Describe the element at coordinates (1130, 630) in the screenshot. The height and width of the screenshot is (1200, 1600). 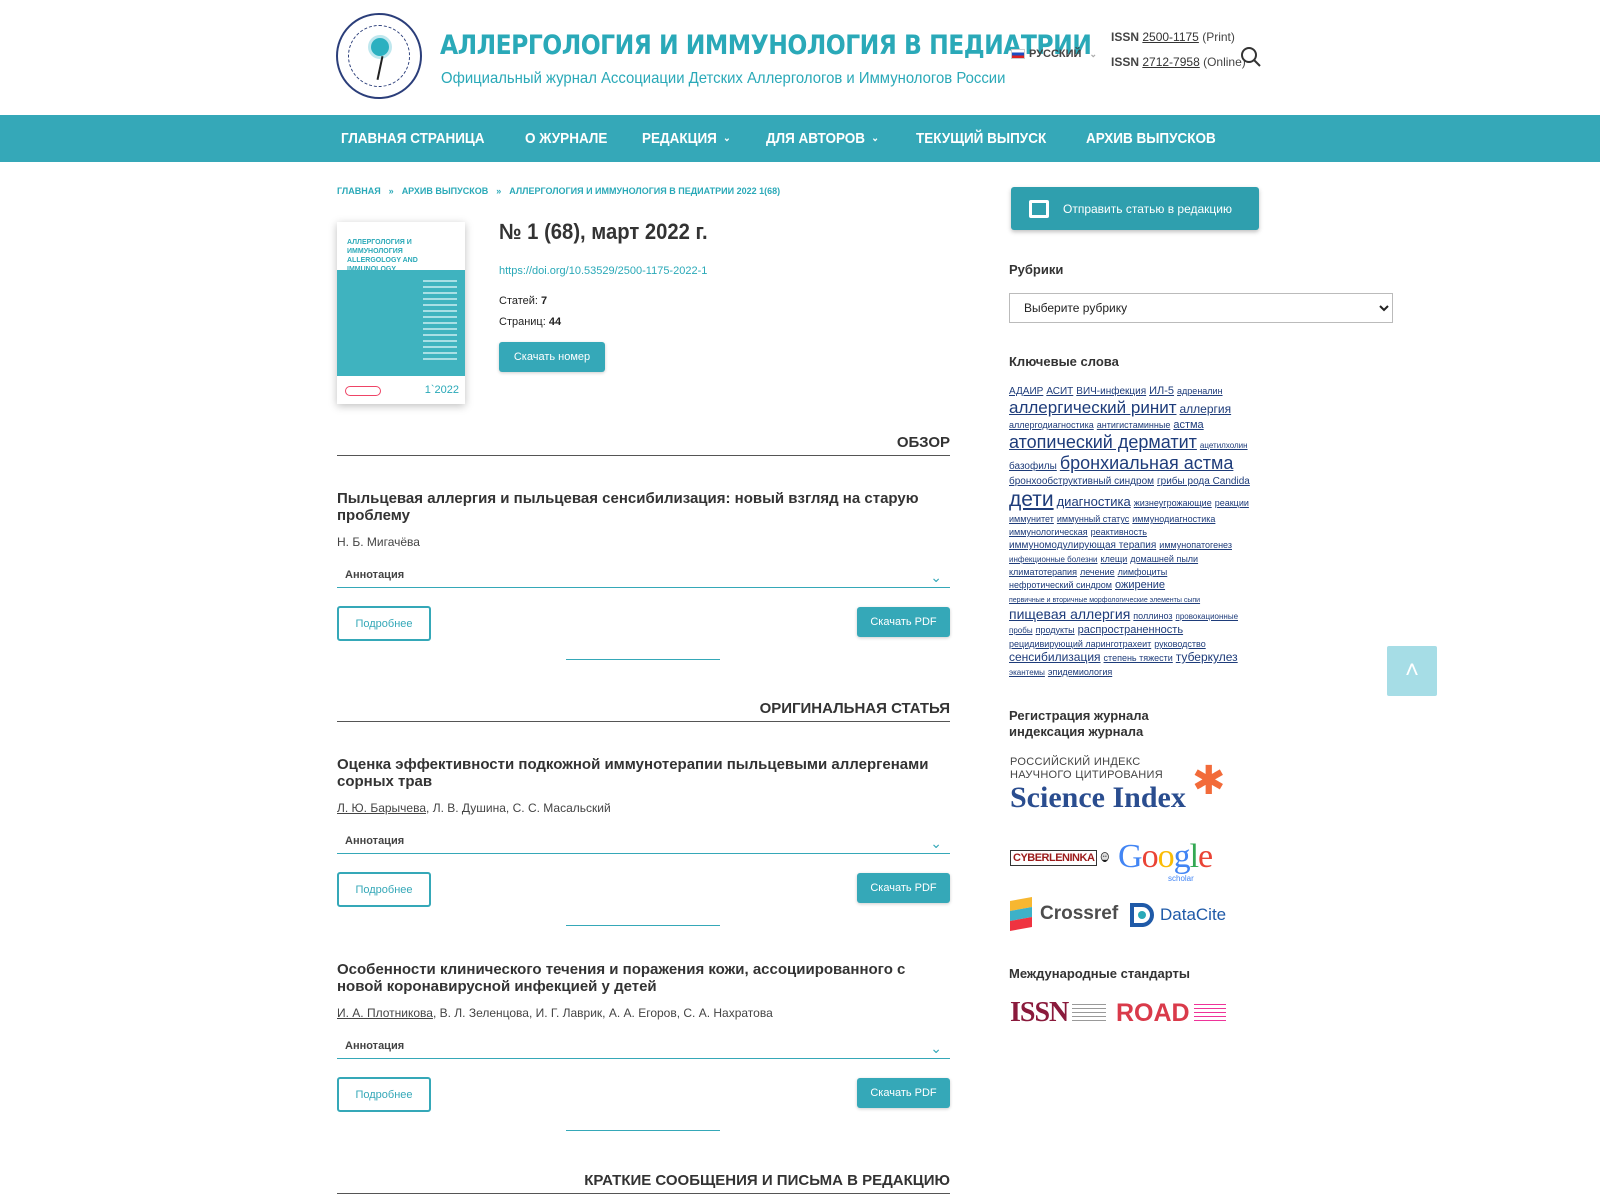
I see `keyword-link: распространенность` at that location.